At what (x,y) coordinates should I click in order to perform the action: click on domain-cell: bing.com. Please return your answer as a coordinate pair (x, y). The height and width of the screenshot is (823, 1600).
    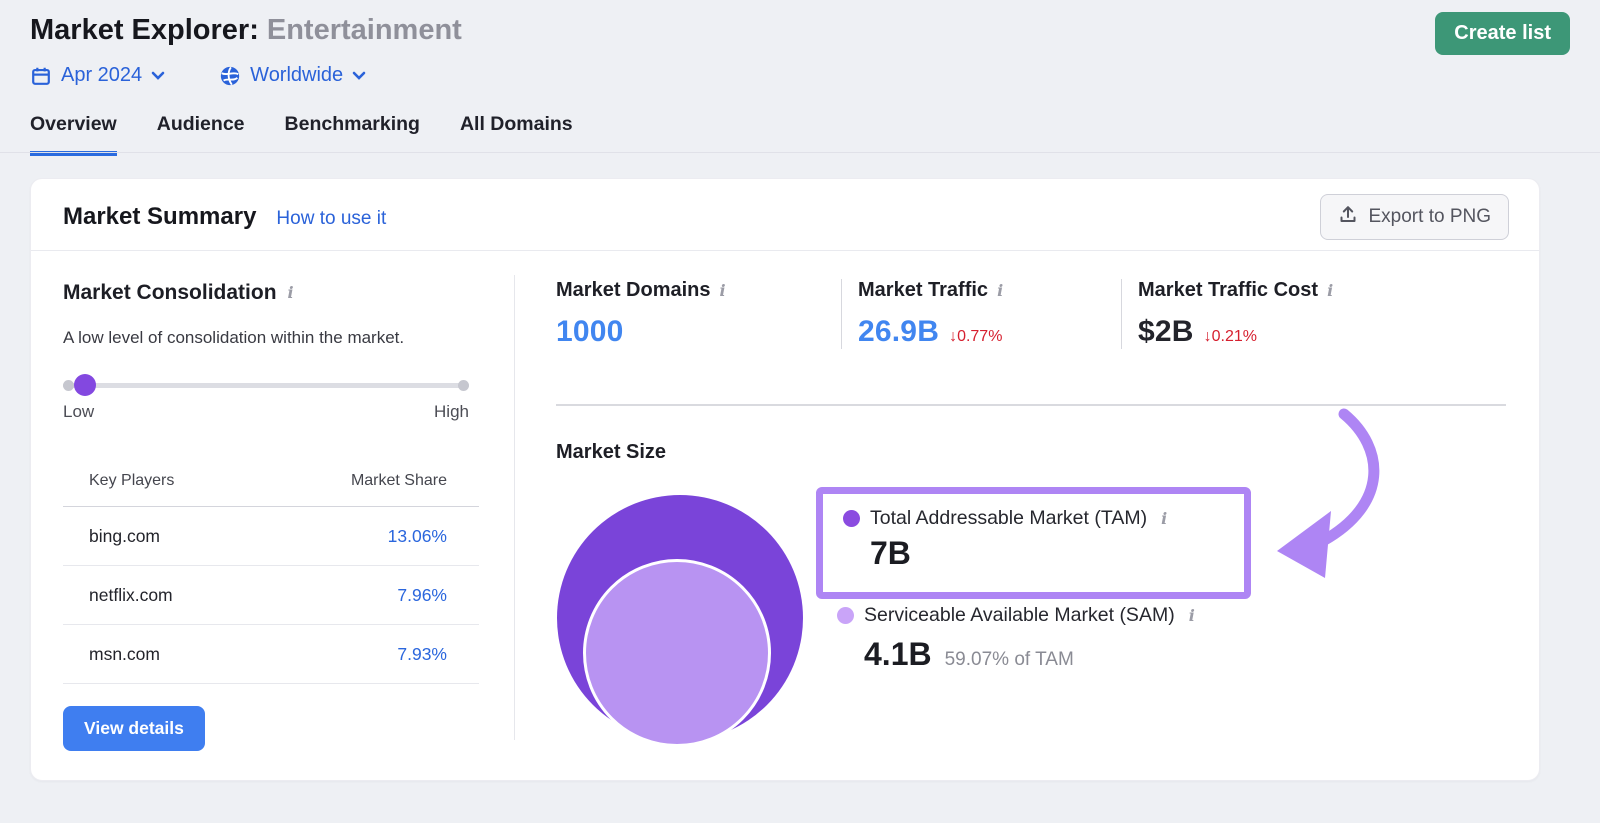
    Looking at the image, I should click on (125, 535).